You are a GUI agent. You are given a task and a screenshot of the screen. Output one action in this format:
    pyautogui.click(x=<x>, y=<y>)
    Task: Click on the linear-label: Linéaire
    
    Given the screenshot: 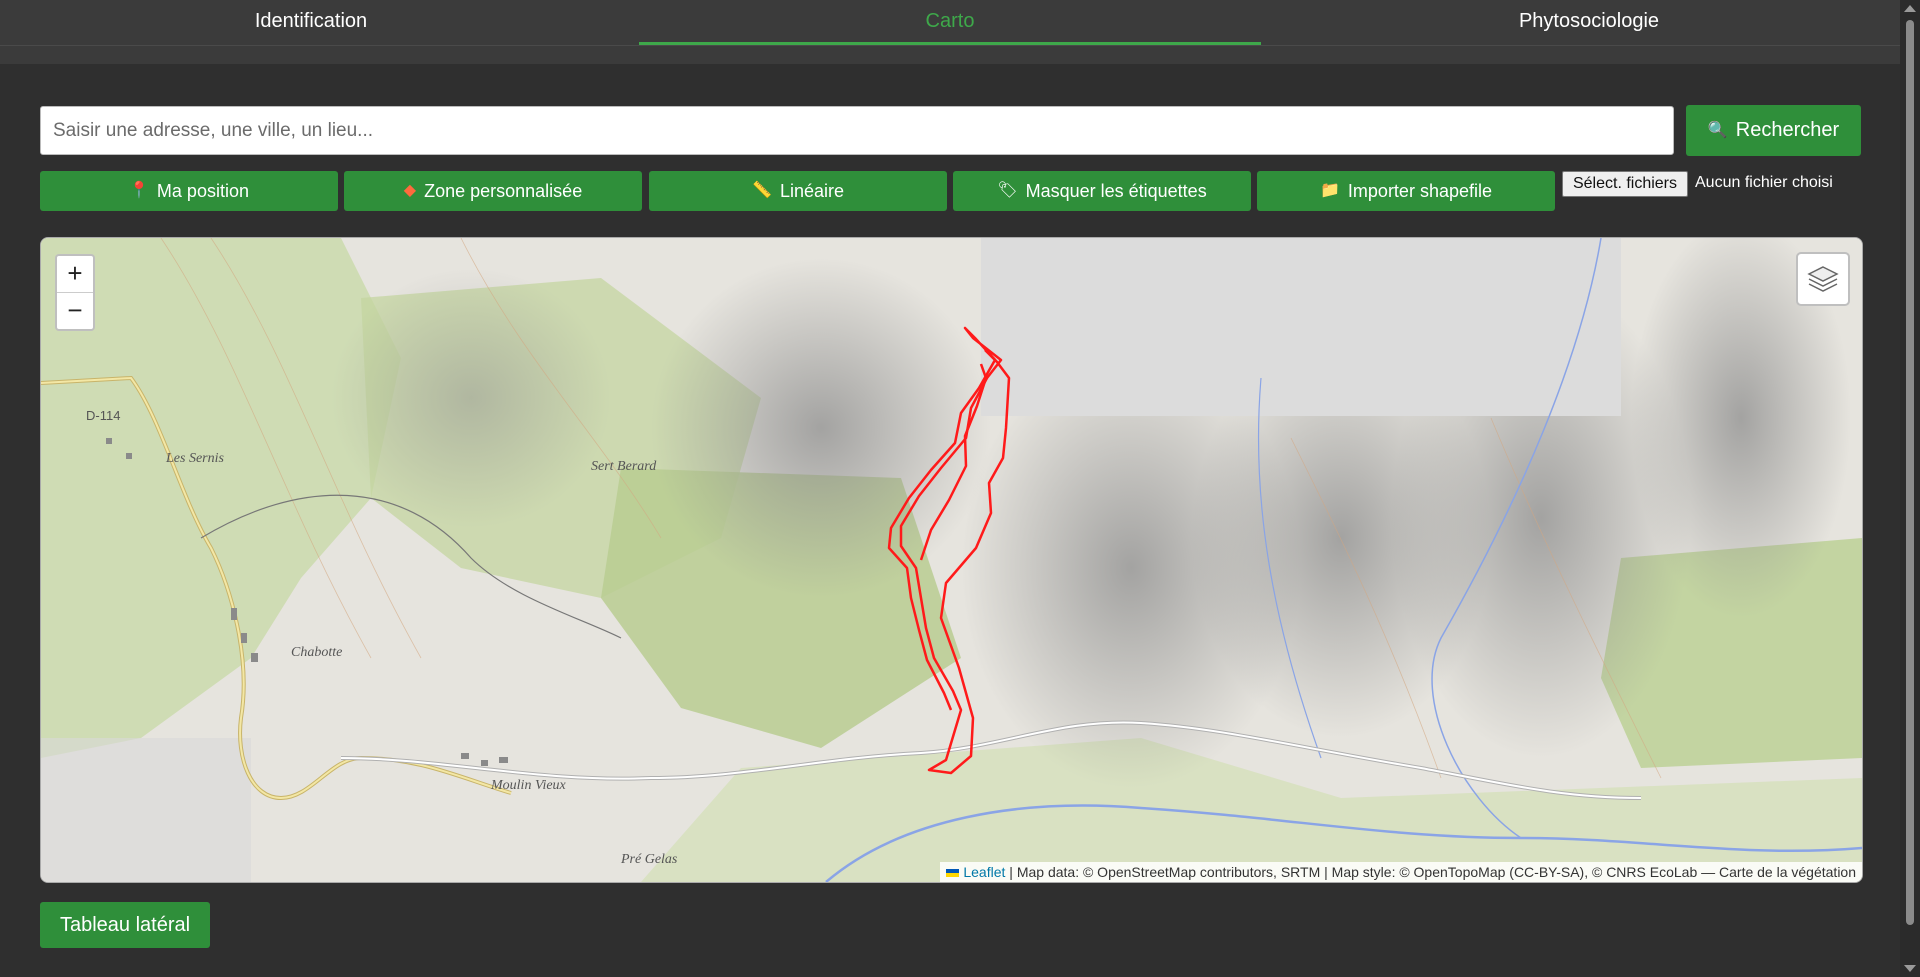 What is the action you would take?
    pyautogui.click(x=811, y=190)
    